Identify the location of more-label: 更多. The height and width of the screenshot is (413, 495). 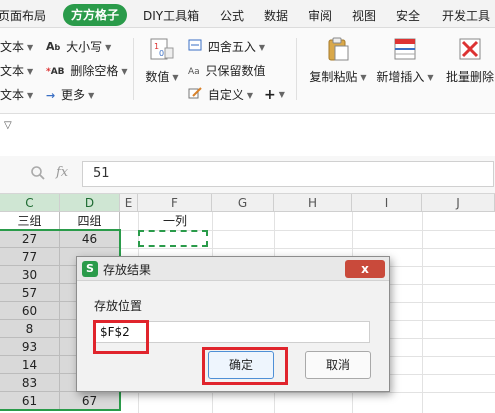
(73, 95).